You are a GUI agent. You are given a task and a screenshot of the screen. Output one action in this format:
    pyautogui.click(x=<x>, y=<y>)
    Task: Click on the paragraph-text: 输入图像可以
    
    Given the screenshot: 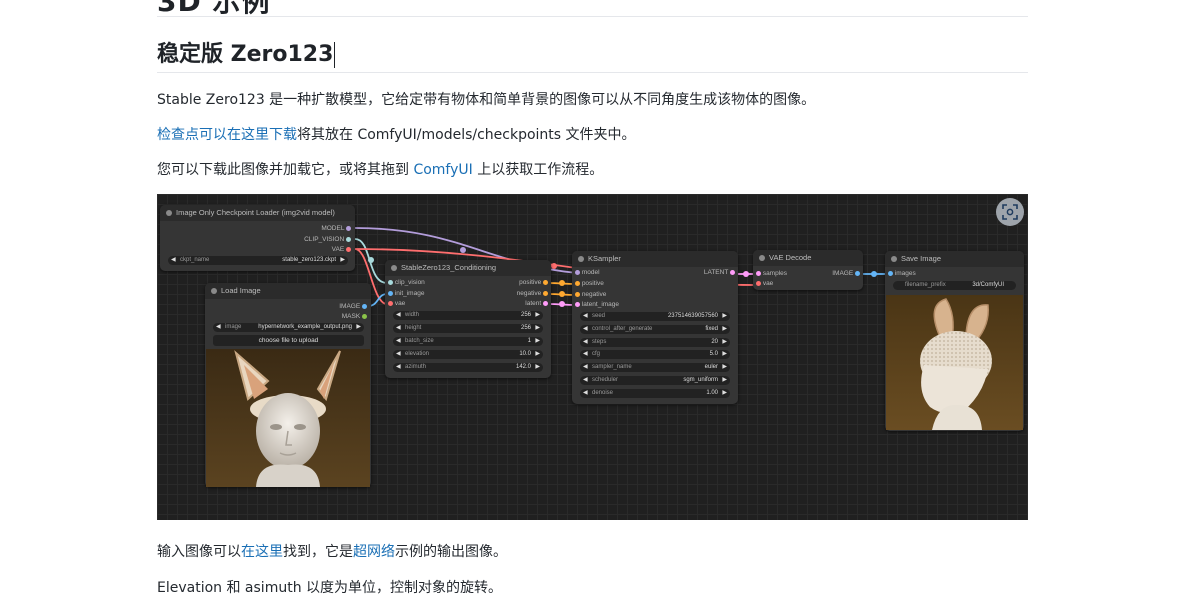 What is the action you would take?
    pyautogui.click(x=199, y=552)
    